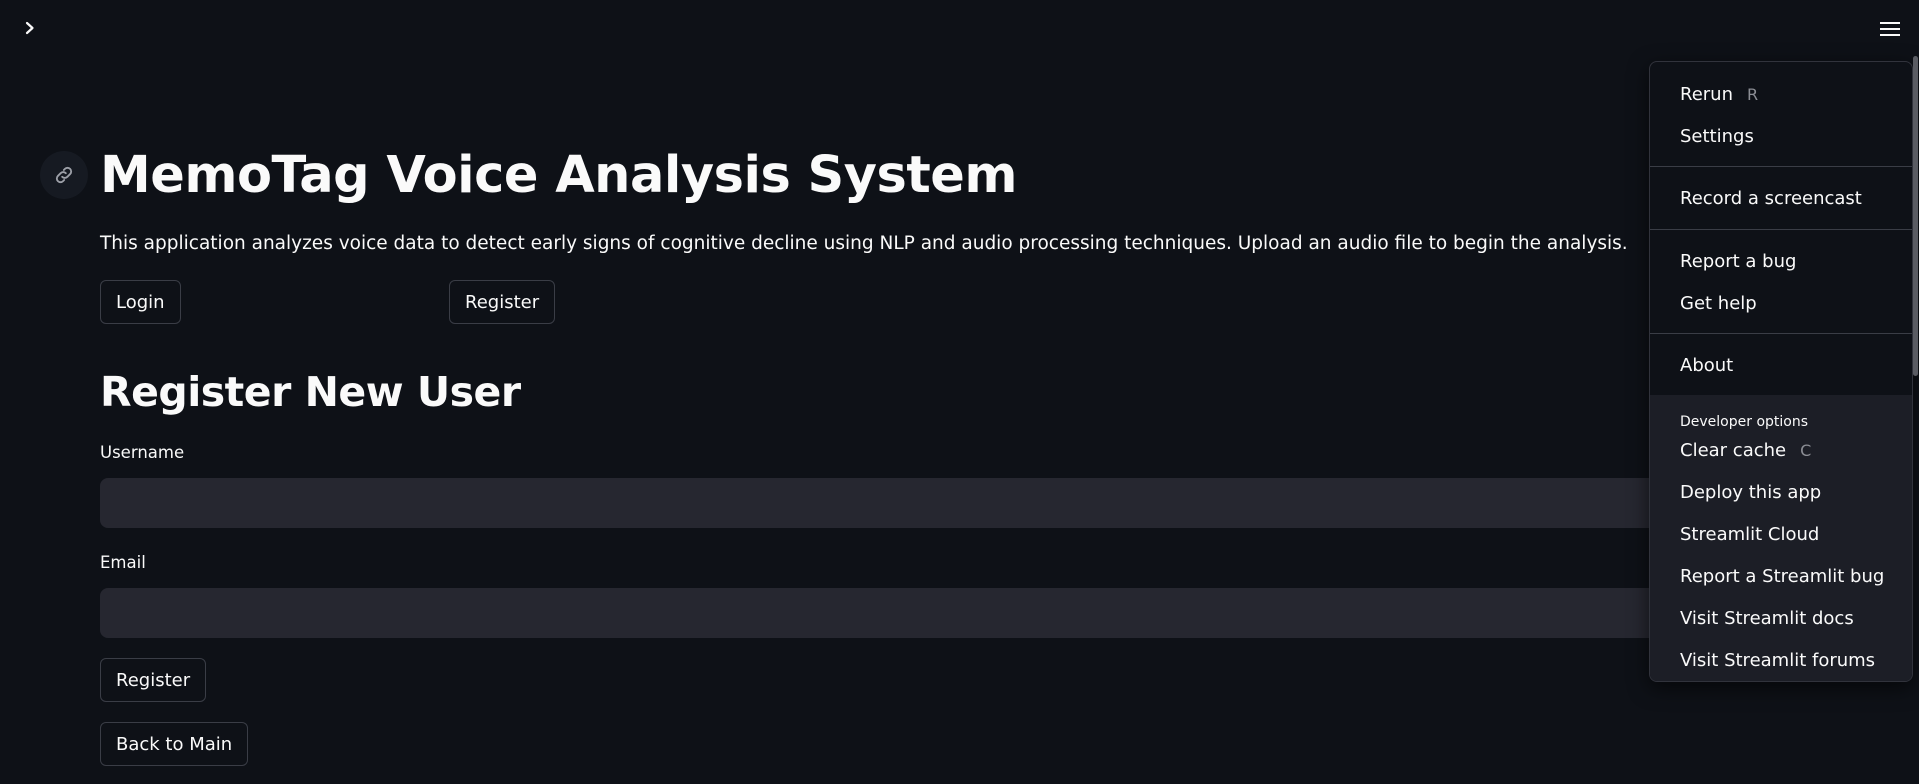  What do you see at coordinates (1733, 450) in the screenshot?
I see `menu-item-clear-cache-label: Clear cache` at bounding box center [1733, 450].